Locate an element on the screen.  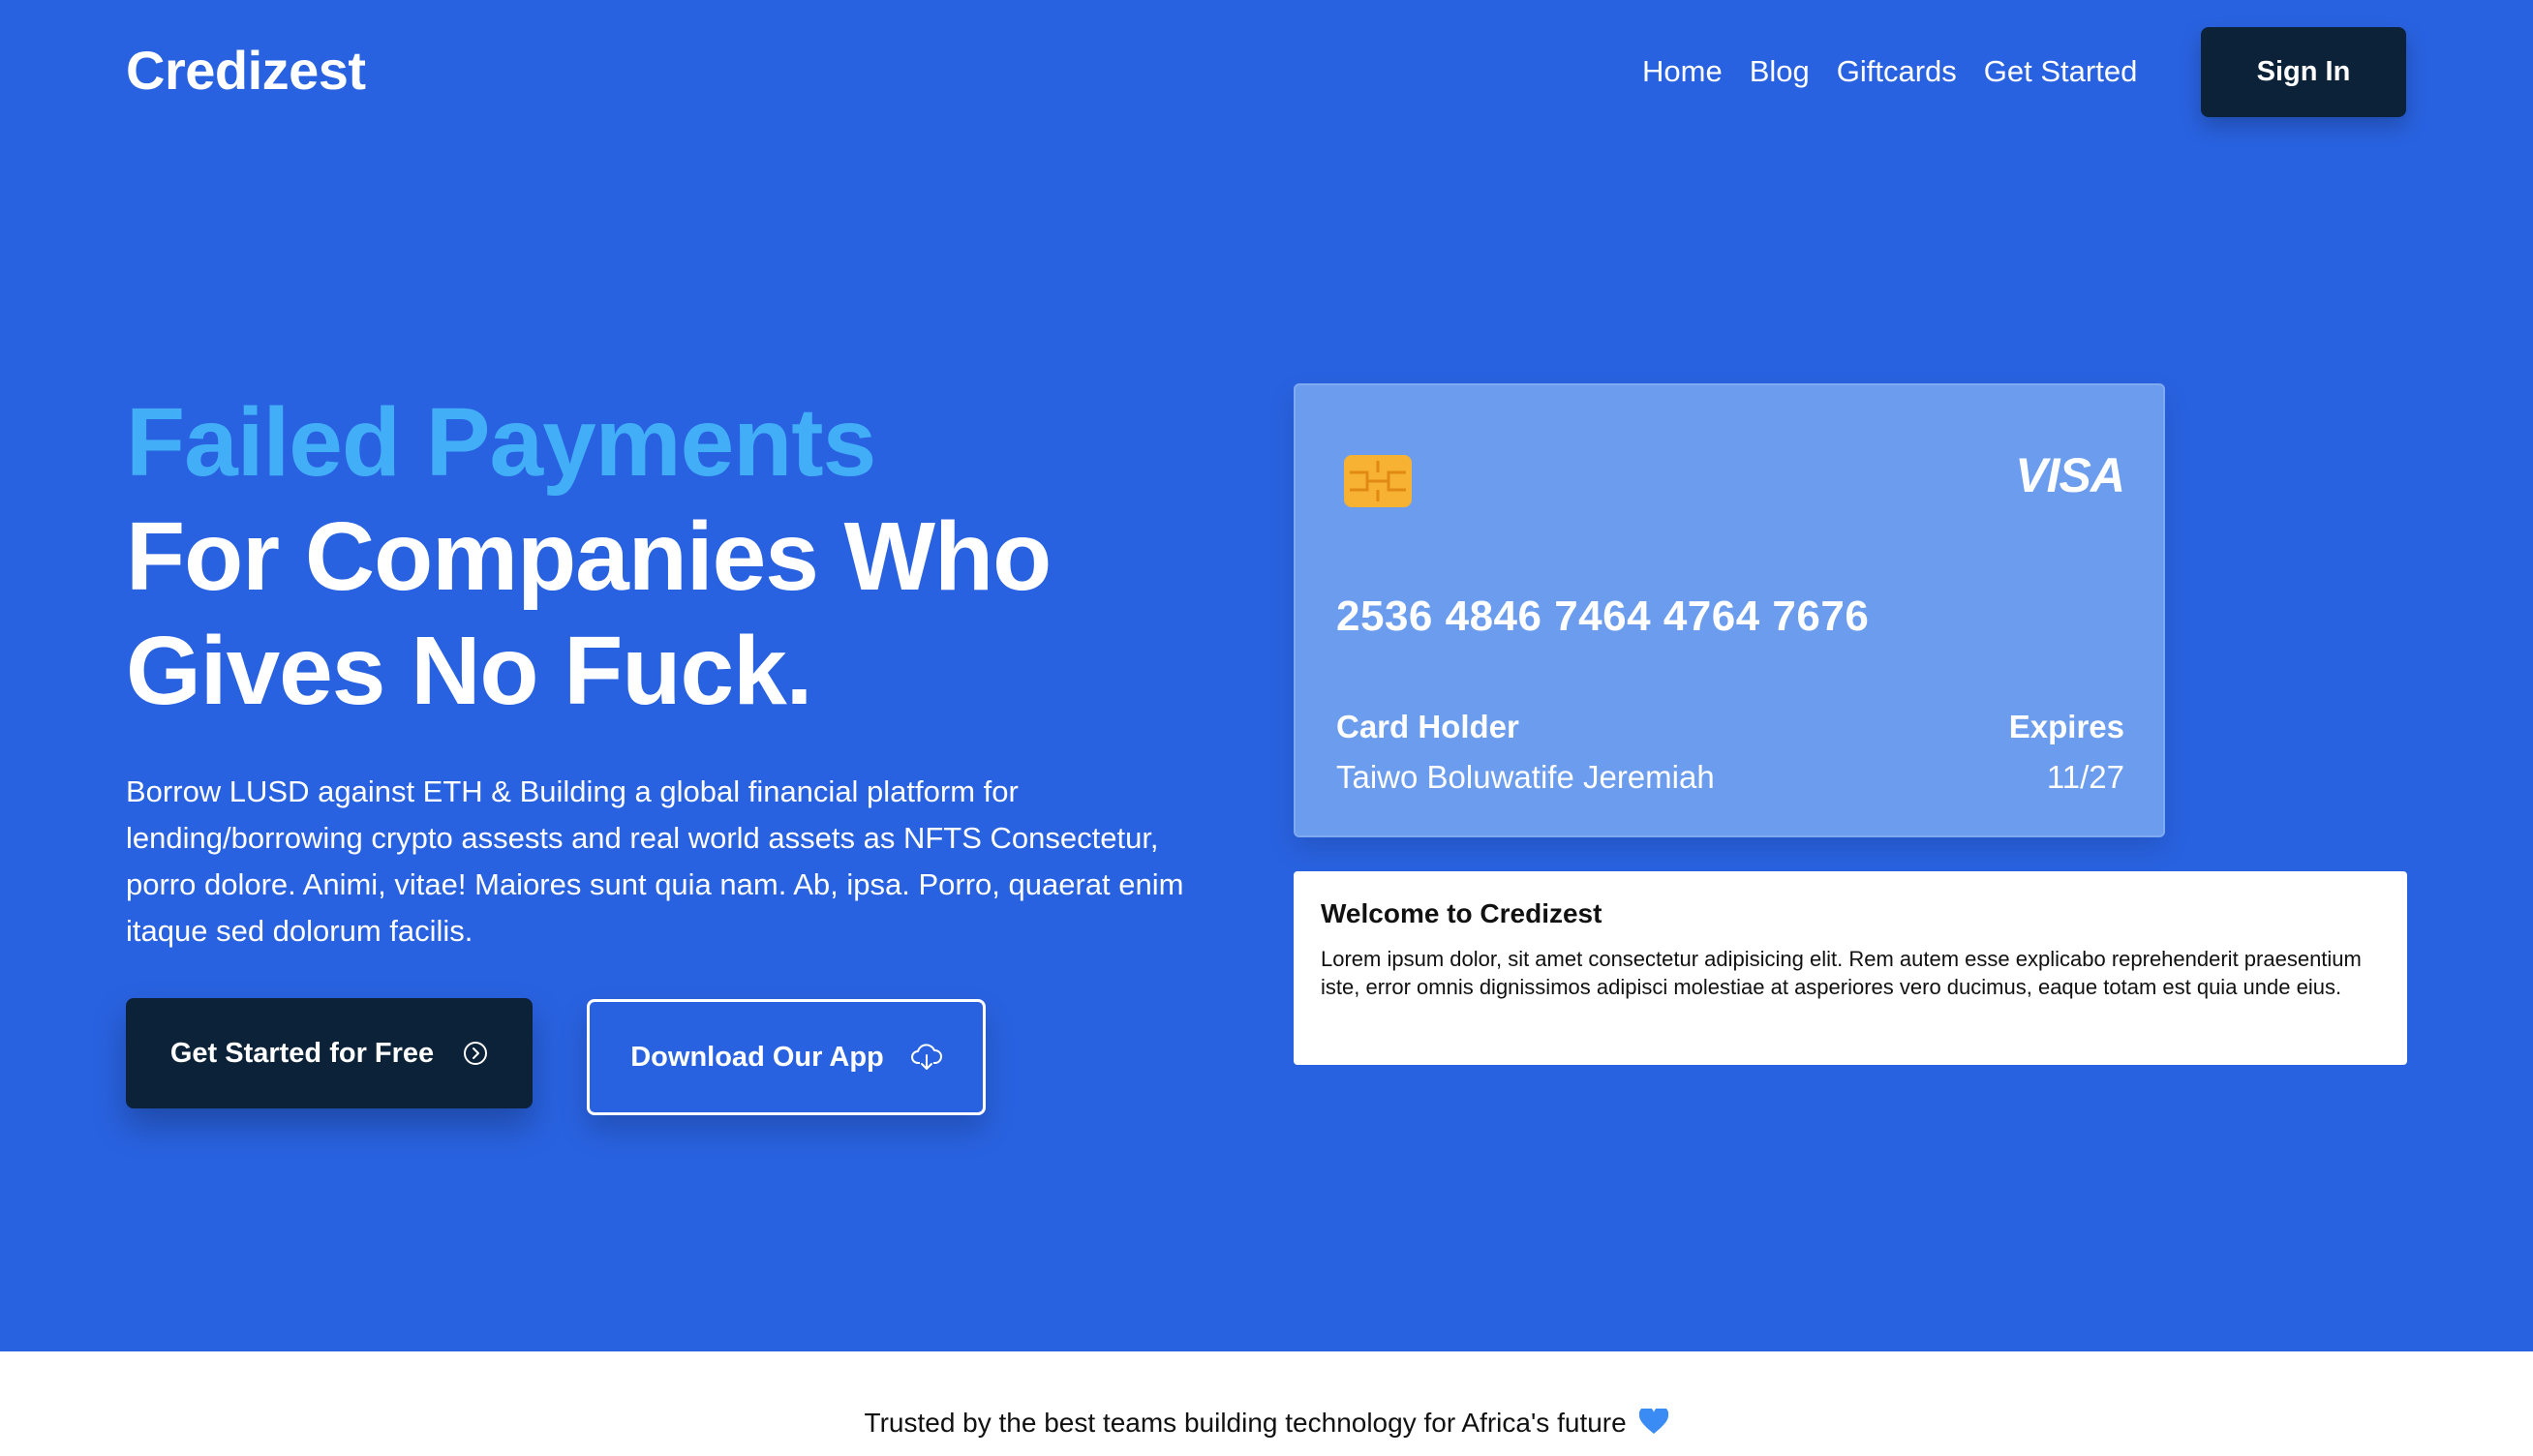
logo: Credizest is located at coordinates (246, 70).